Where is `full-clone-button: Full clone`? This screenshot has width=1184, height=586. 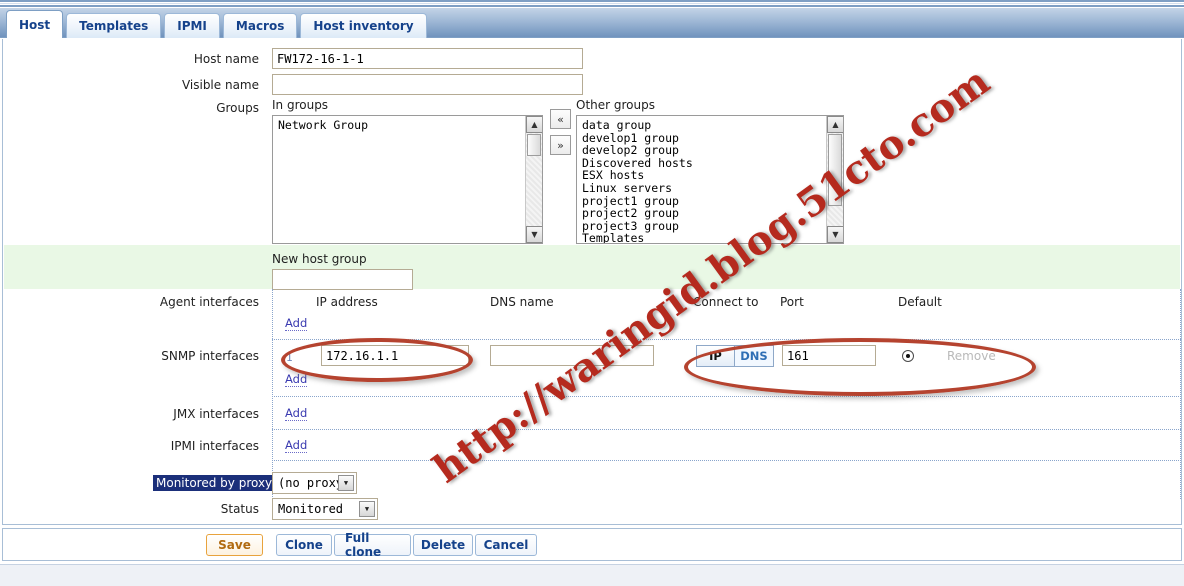
full-clone-button: Full clone is located at coordinates (372, 545).